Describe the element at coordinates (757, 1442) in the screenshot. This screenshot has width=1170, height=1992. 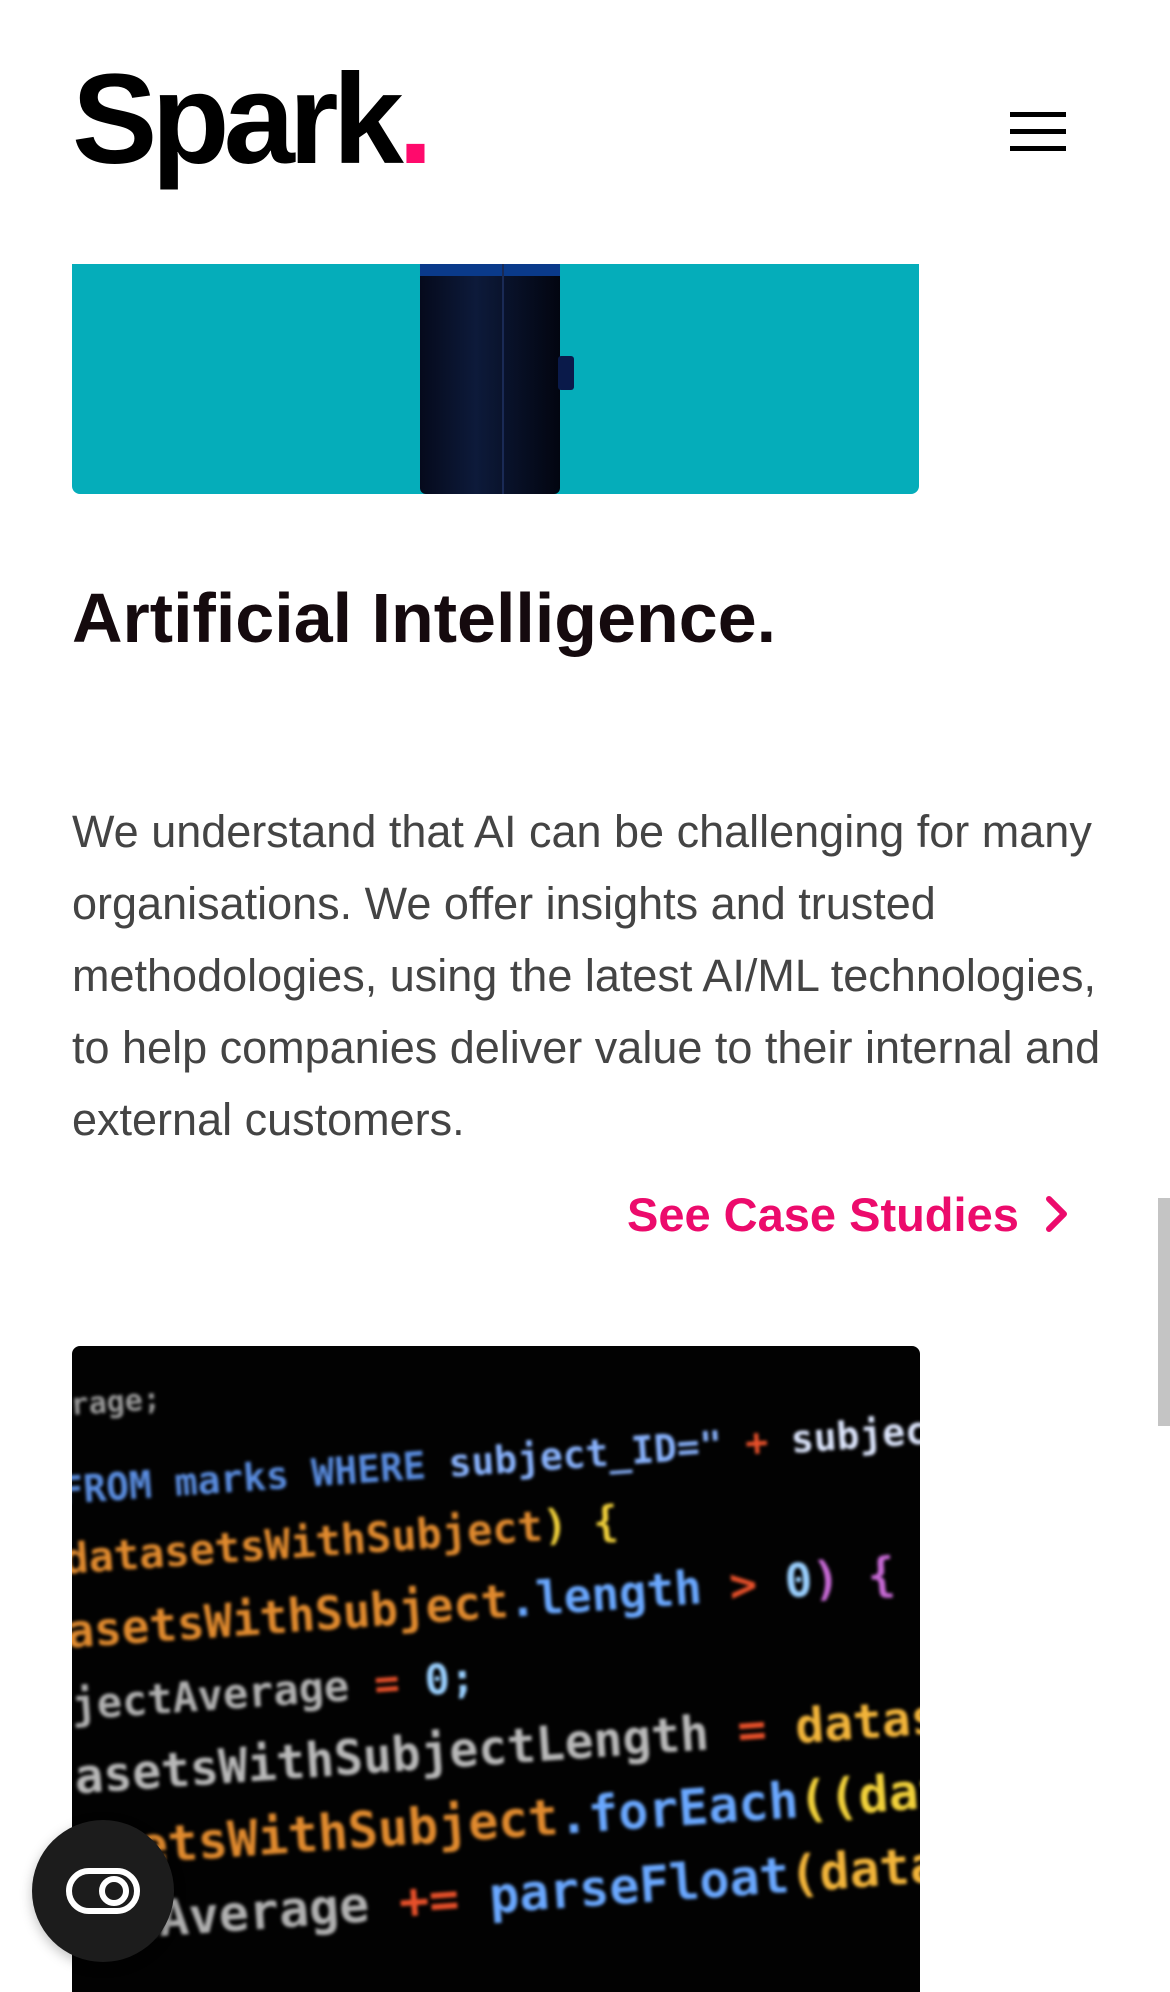
I see `code-token: +` at that location.